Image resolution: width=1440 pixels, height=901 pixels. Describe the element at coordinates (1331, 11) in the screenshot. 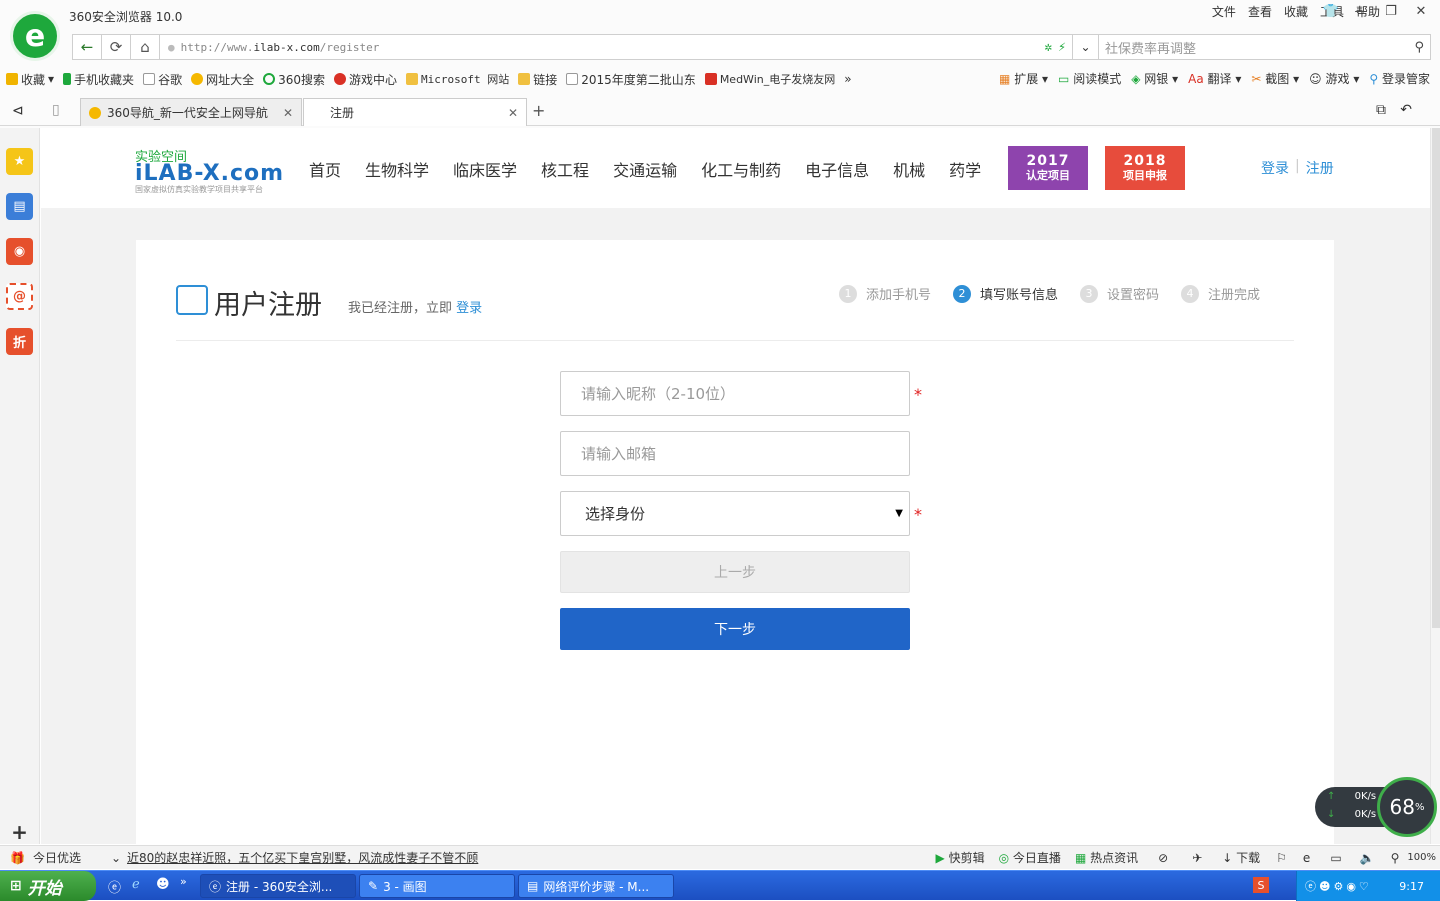

I see `skin-icon: 👕` at that location.